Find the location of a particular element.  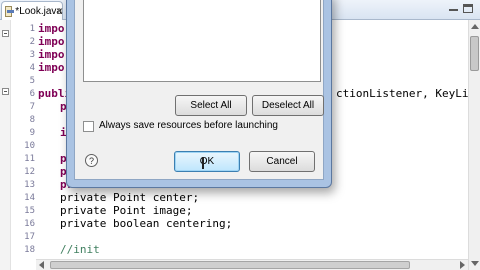

code-line-tail: ctionListener, KeyListe is located at coordinates (408, 93).